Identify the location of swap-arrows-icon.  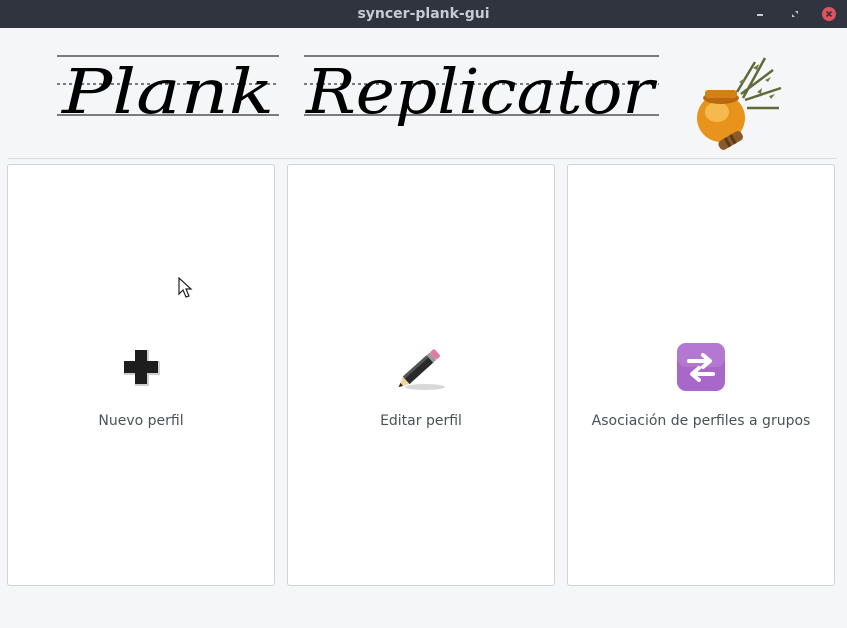
(701, 367).